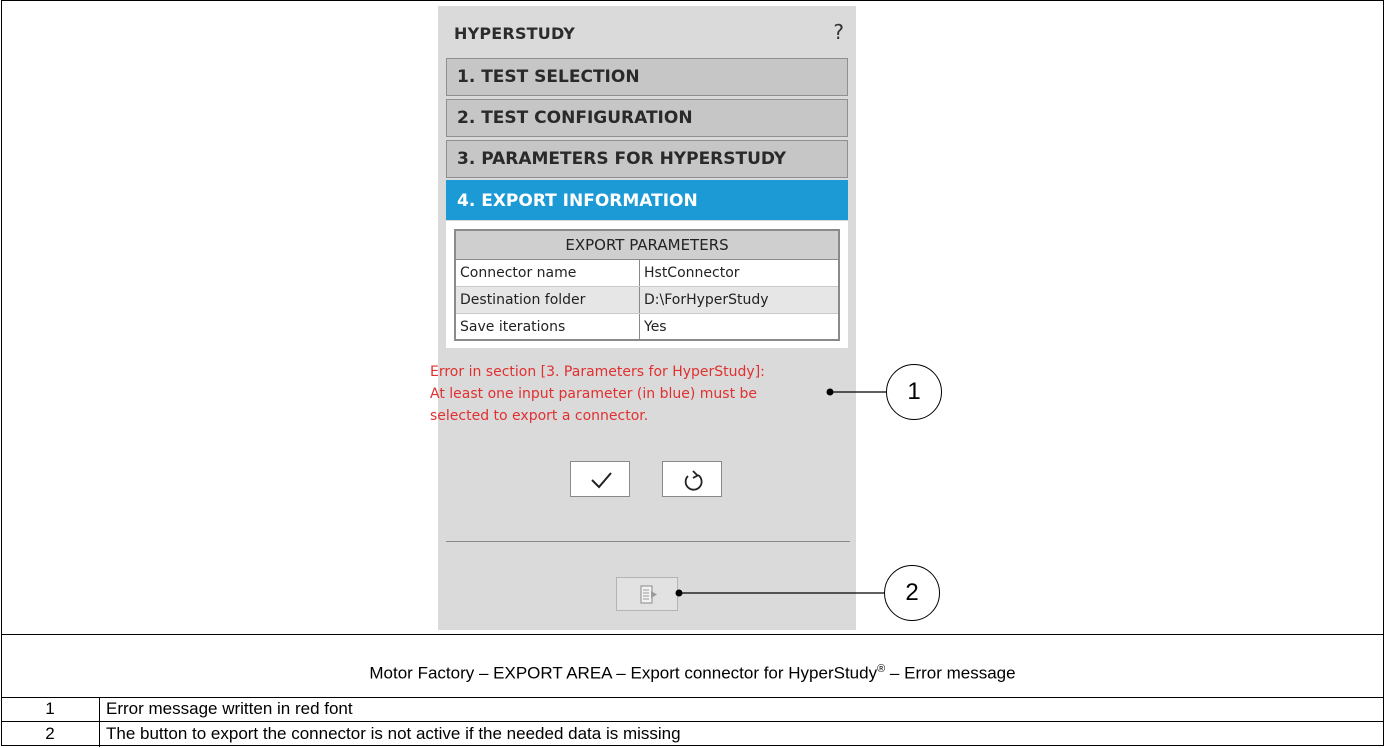  Describe the element at coordinates (881, 669) in the screenshot. I see `registered-mark: ®` at that location.